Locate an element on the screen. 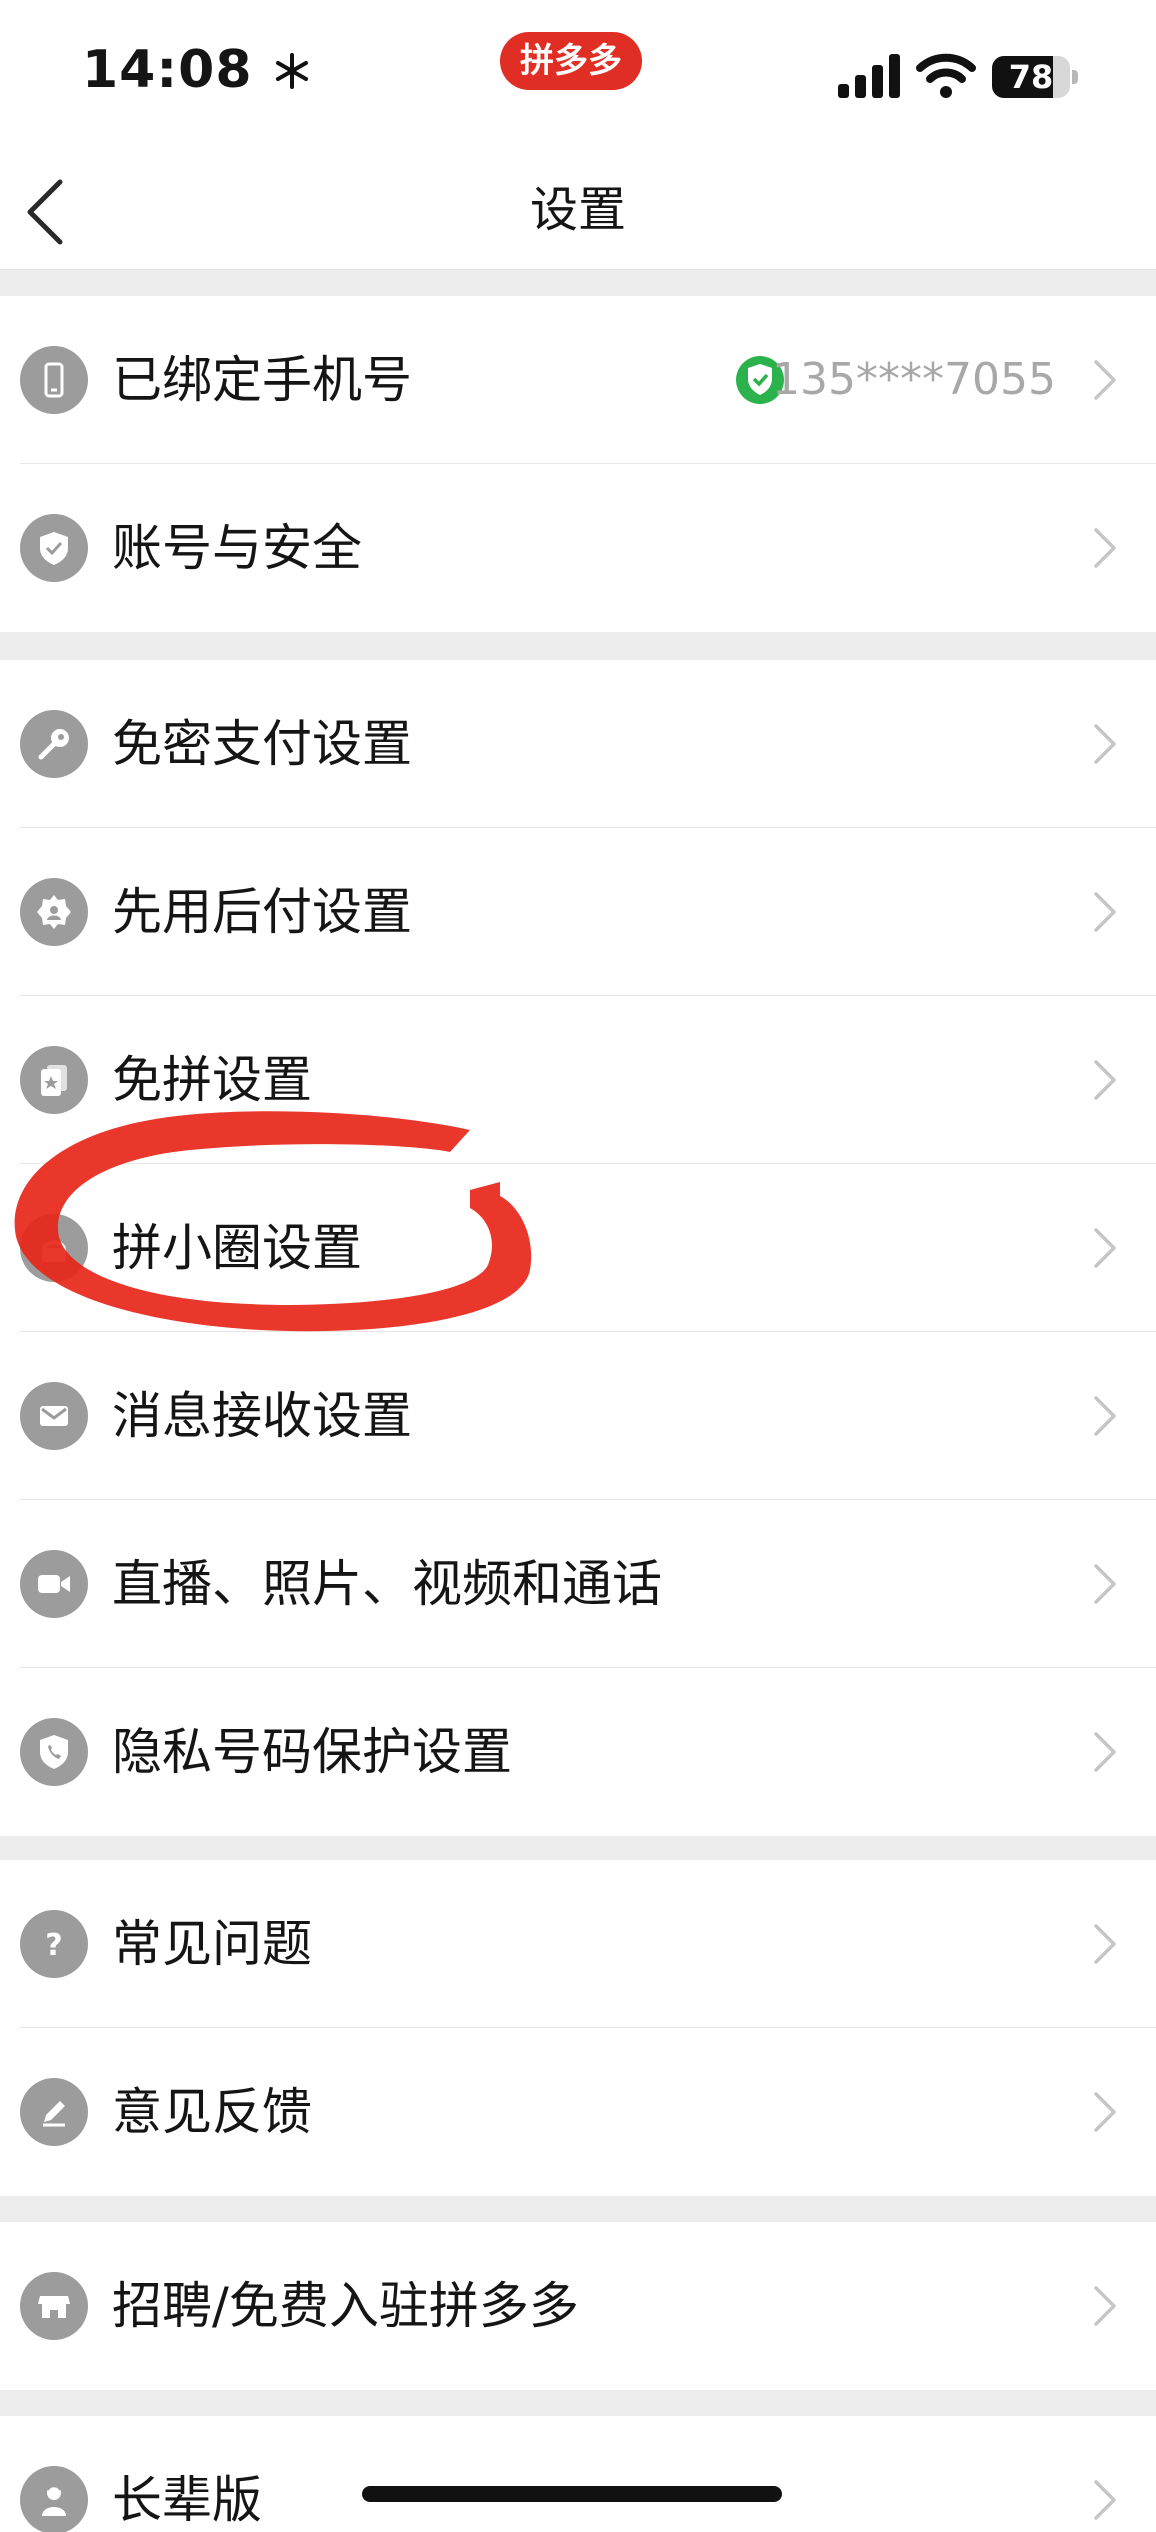 The height and width of the screenshot is (2532, 1156). app-badge: 拼多多 is located at coordinates (571, 61).